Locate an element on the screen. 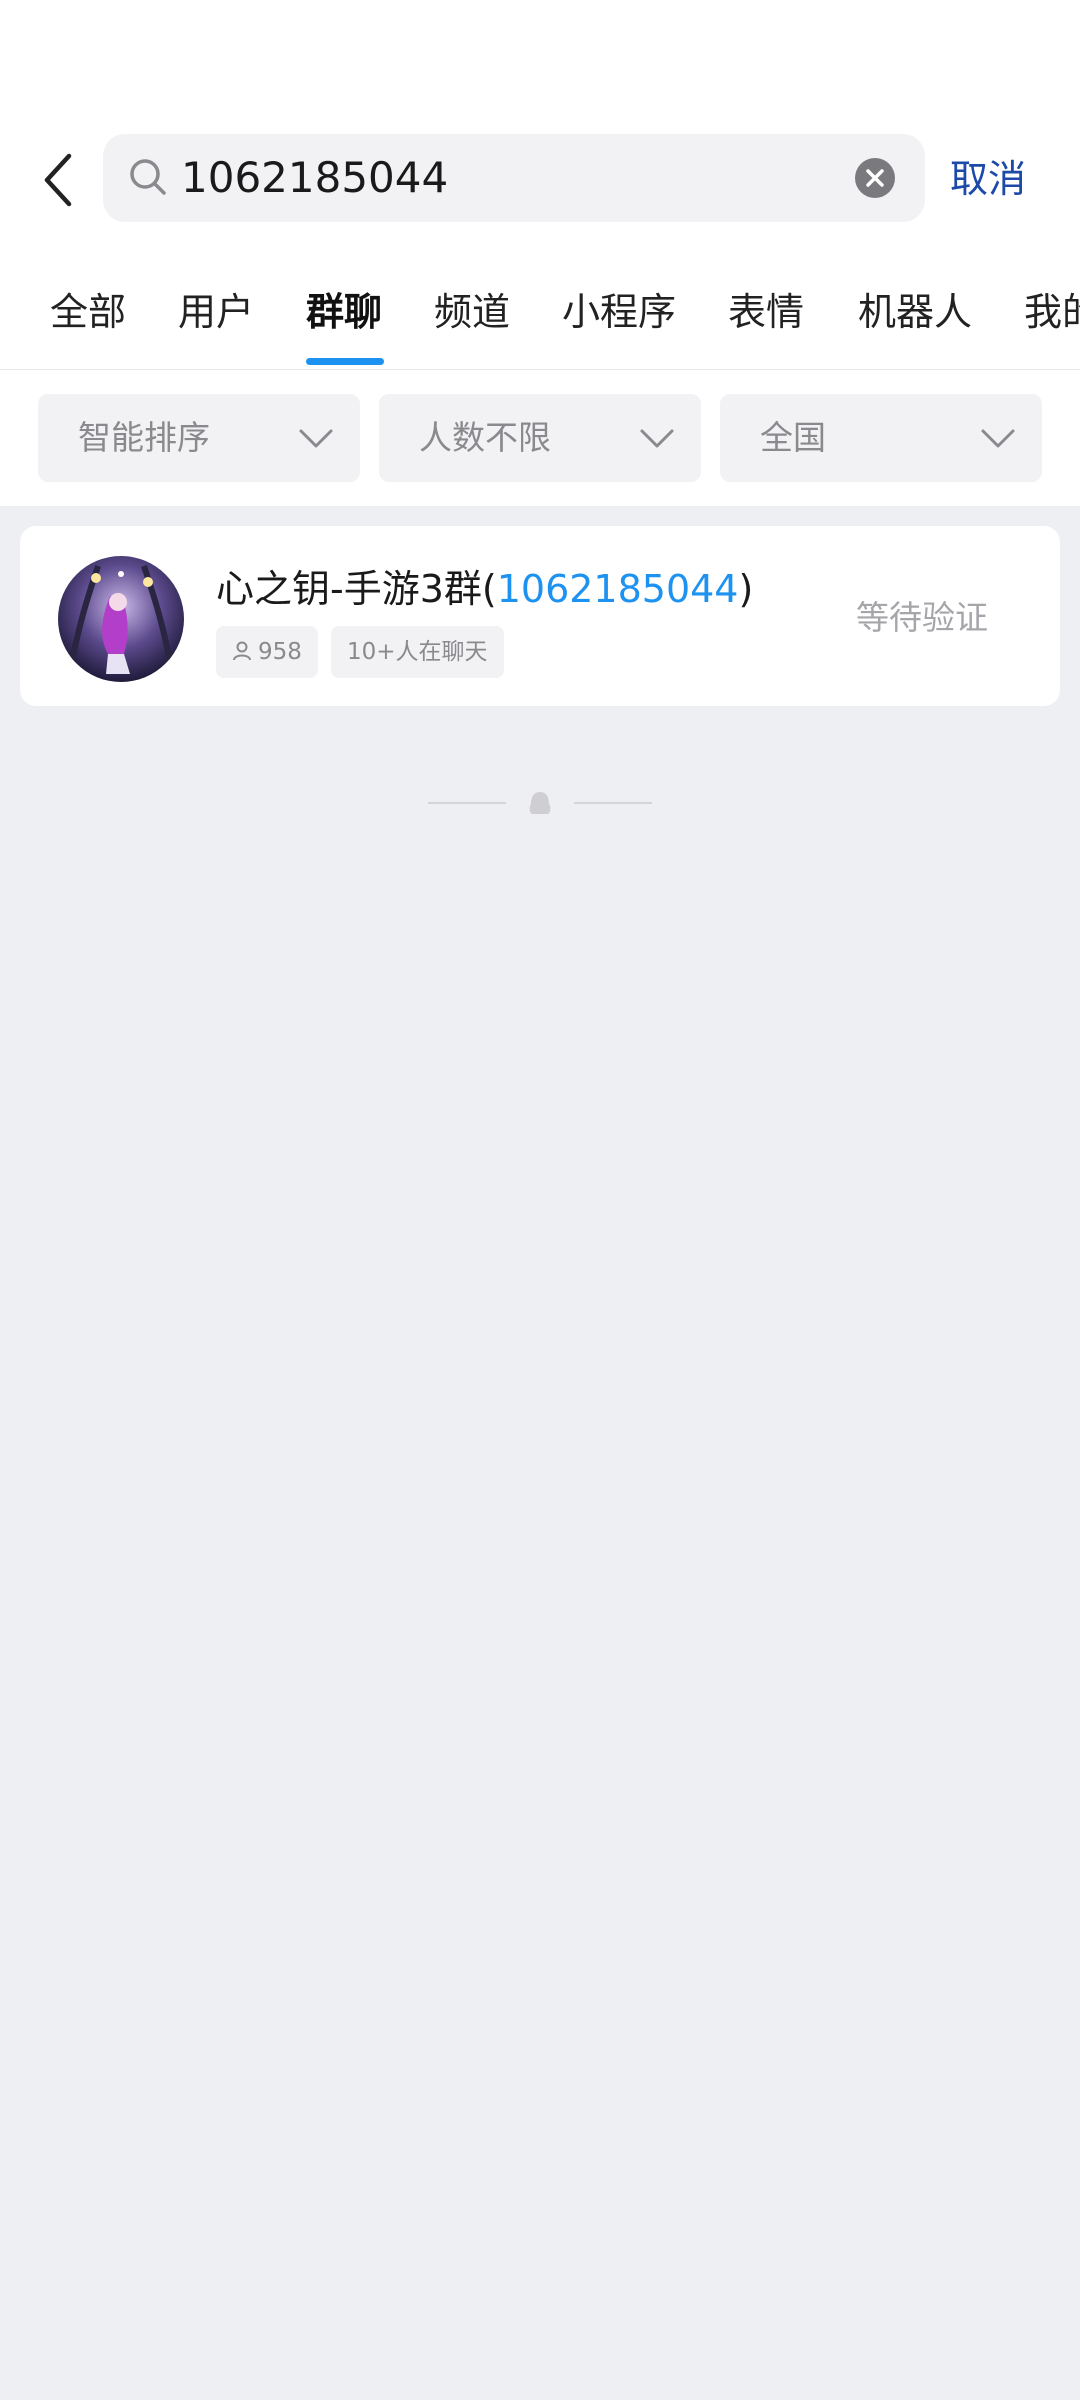 Image resolution: width=1080 pixels, height=2400 pixels. tab-robots: 机器人 is located at coordinates (915, 317).